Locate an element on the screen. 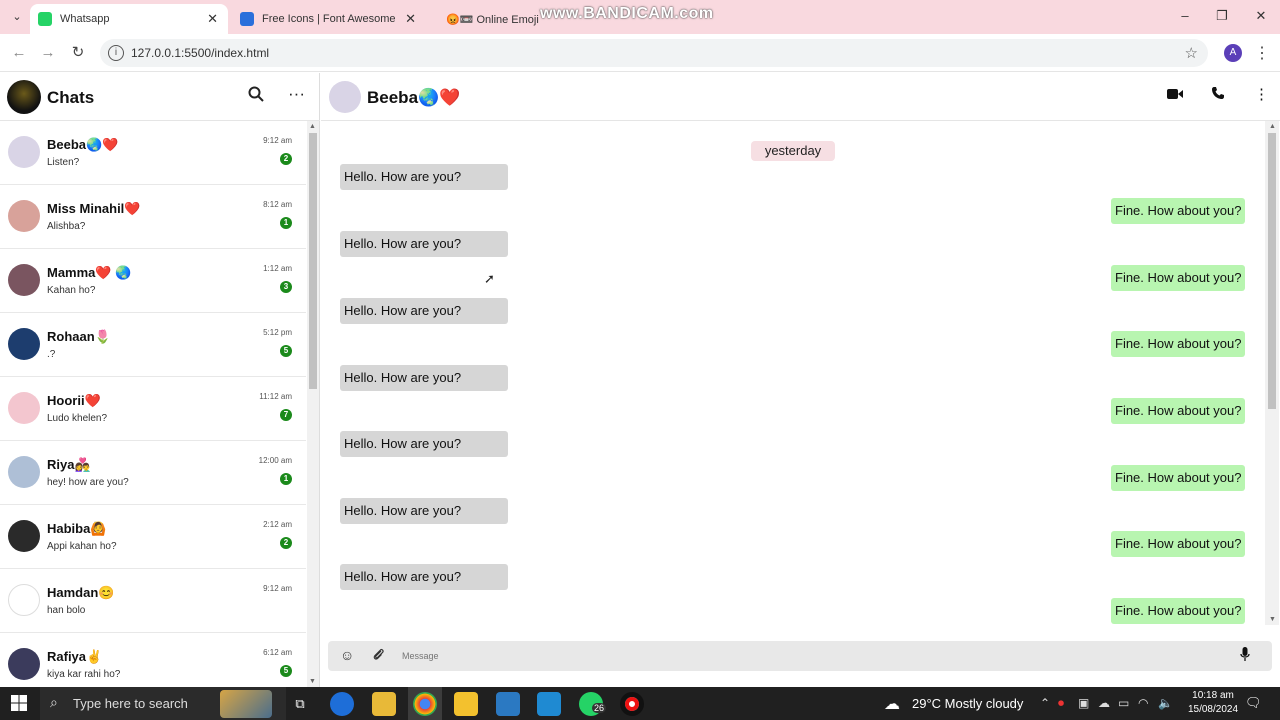 The image size is (1280, 720). chat-last-message: kiya kar rahi ho? is located at coordinates (84, 674).